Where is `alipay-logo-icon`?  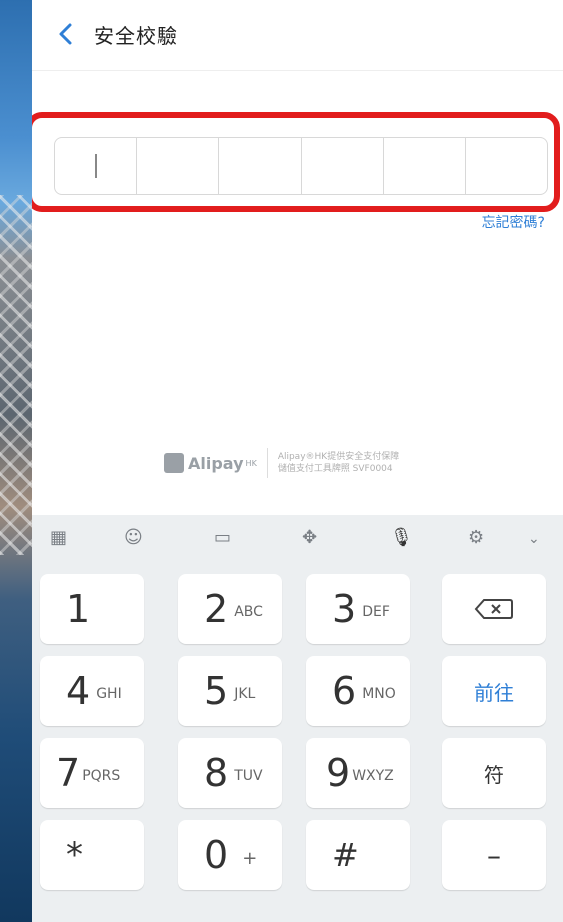 alipay-logo-icon is located at coordinates (174, 463).